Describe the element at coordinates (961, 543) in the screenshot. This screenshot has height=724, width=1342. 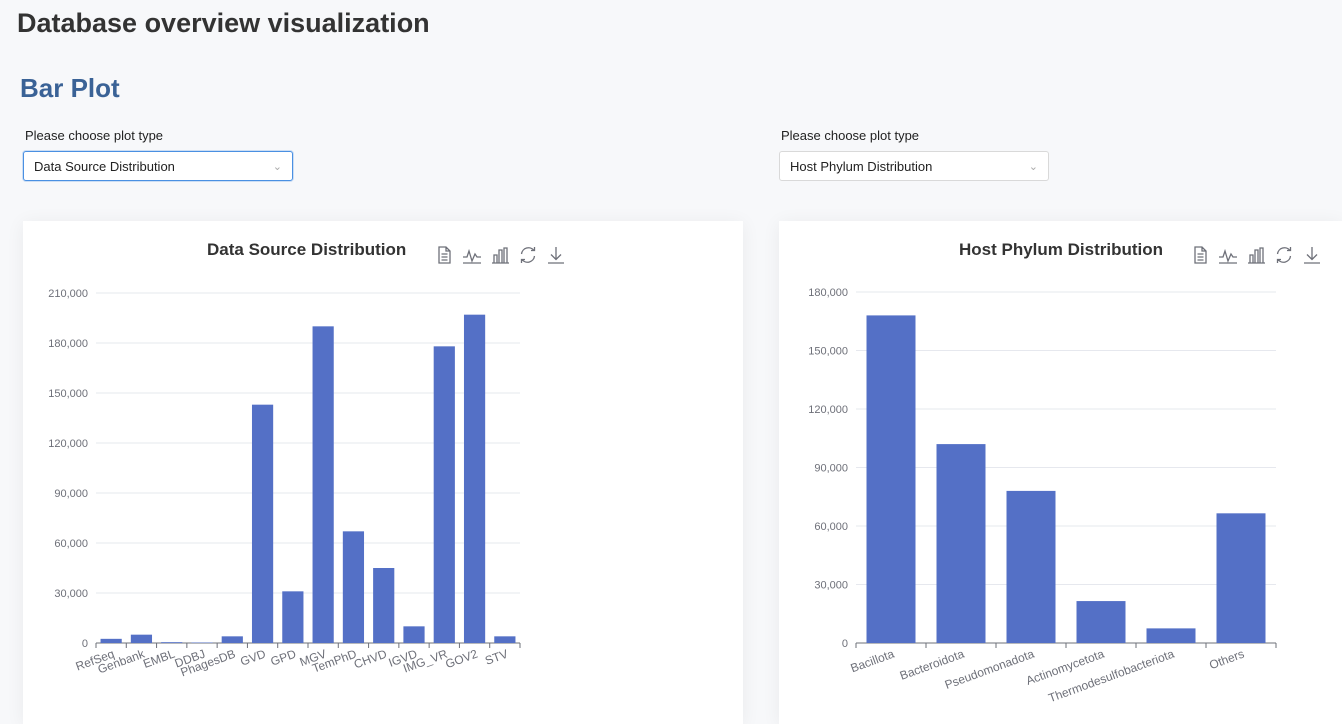
I see `bar-bacteroidota` at that location.